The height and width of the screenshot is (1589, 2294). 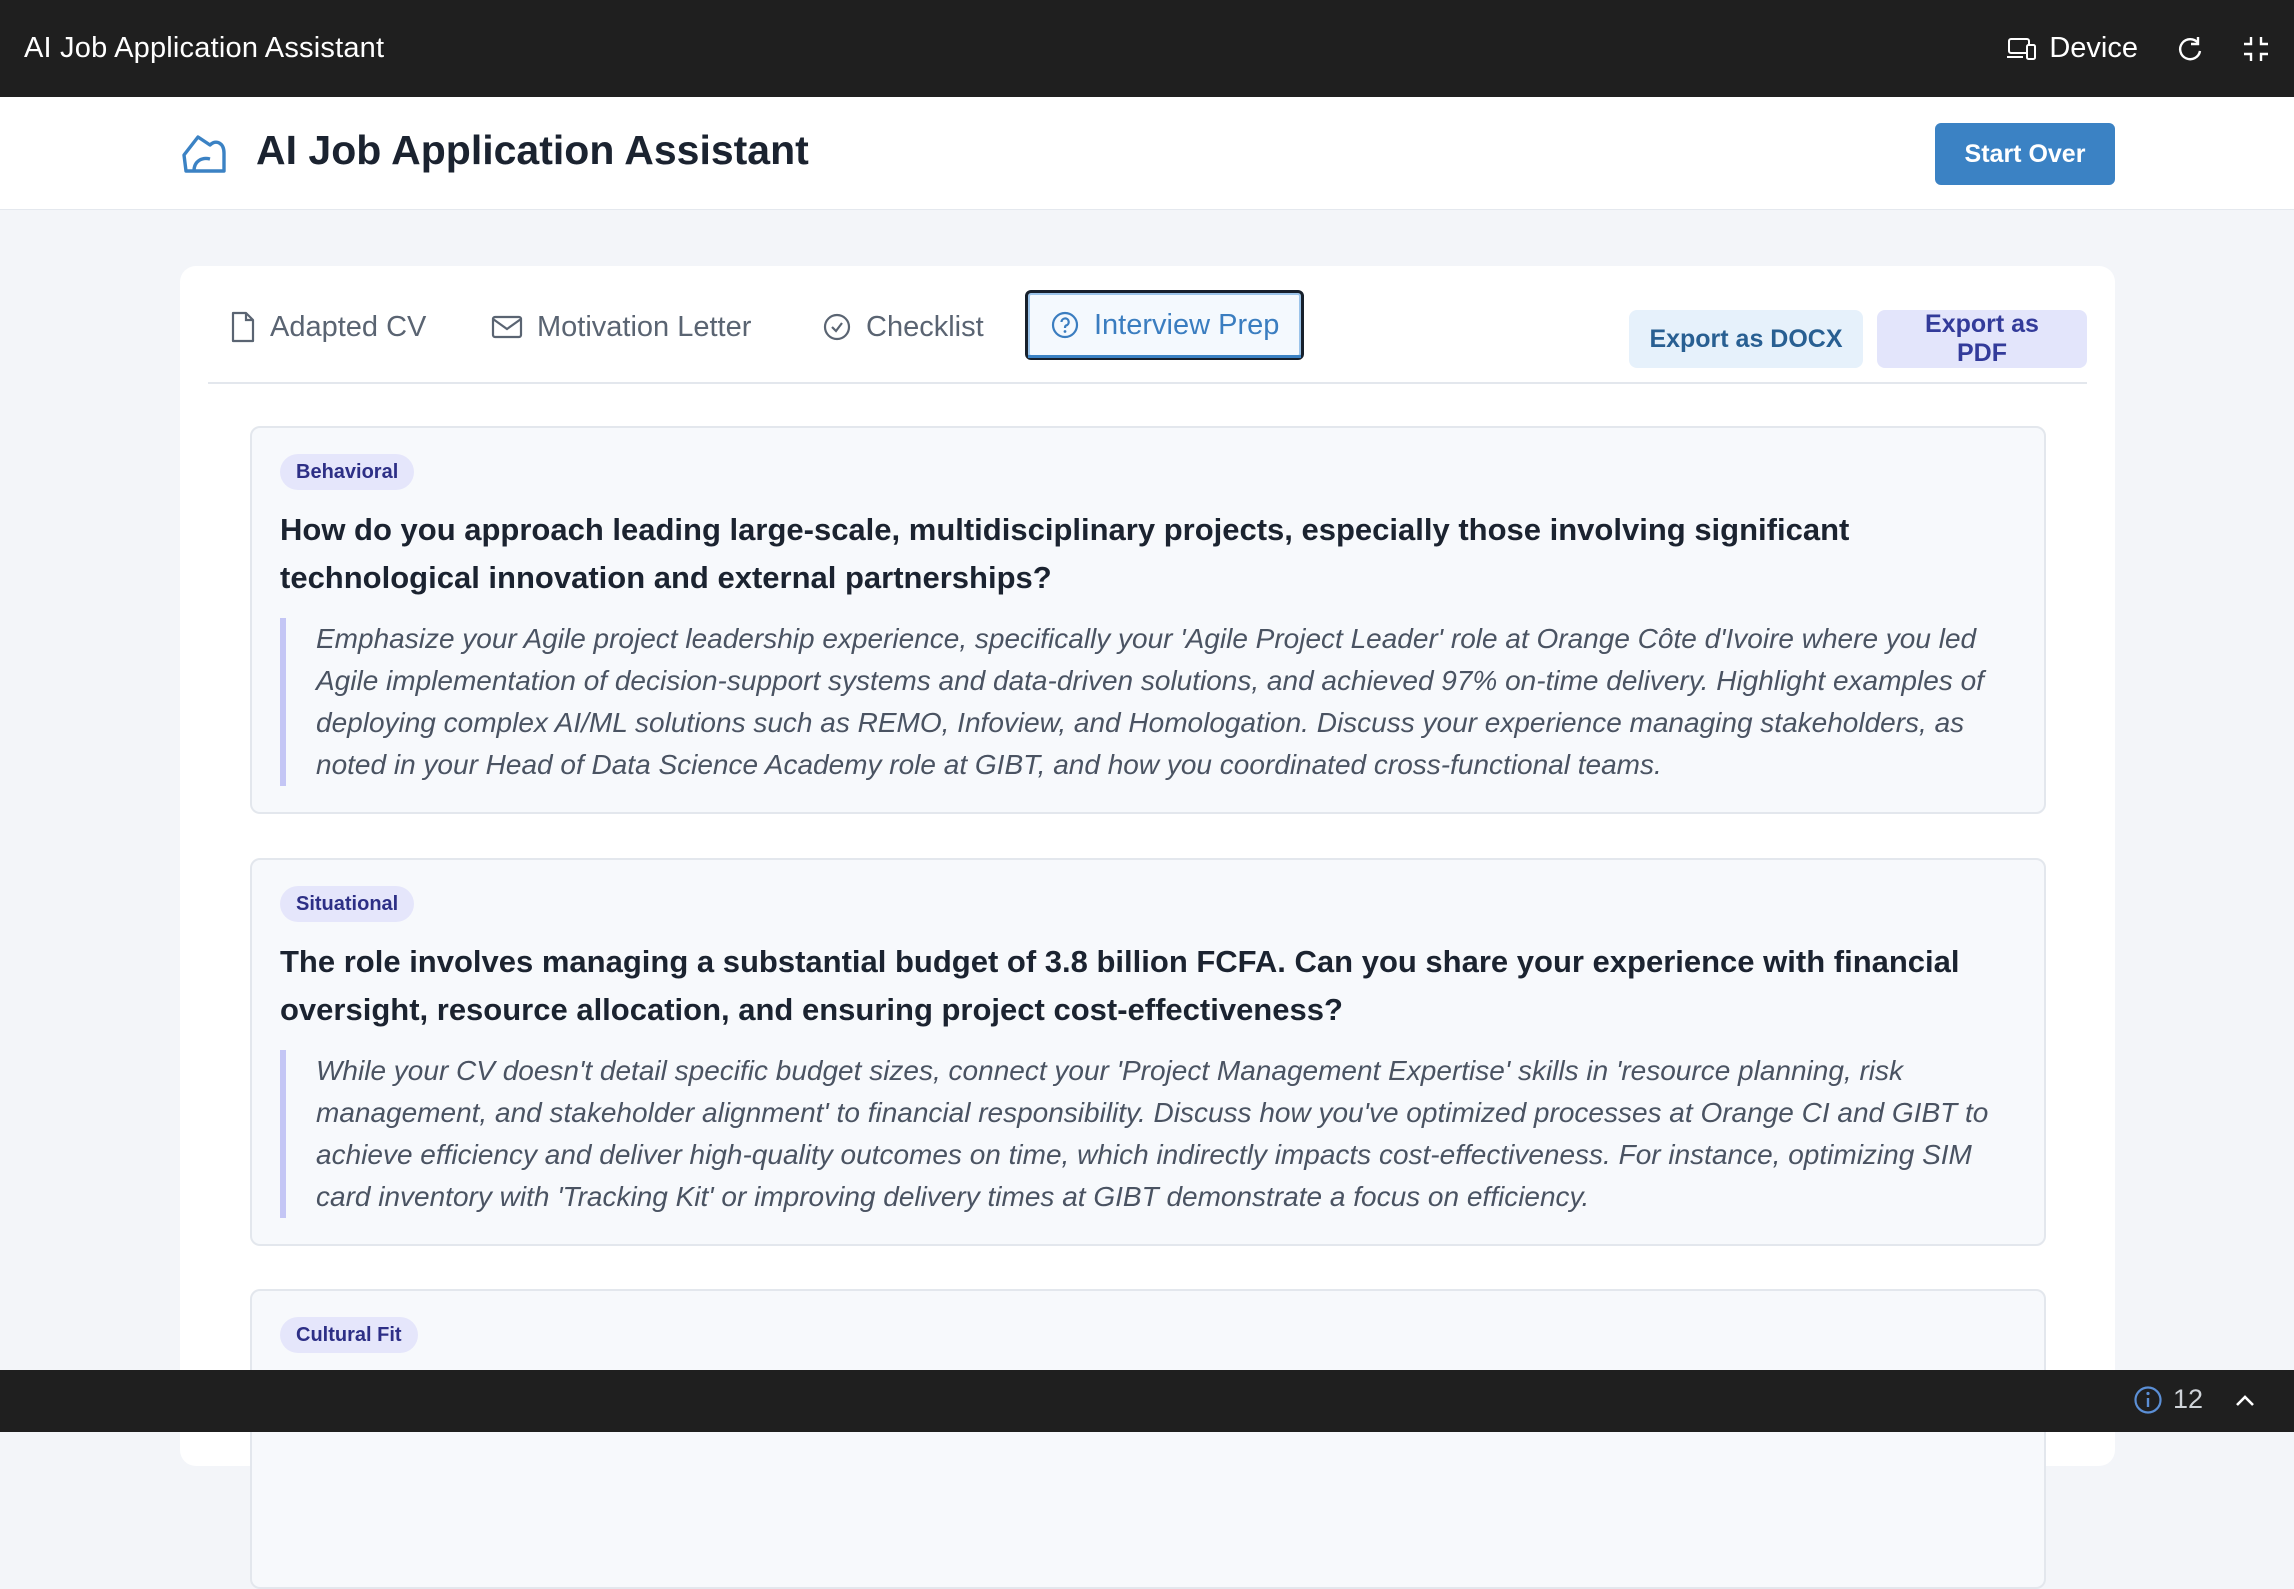 What do you see at coordinates (532, 150) in the screenshot?
I see `app-title: AI Job Application Assistant` at bounding box center [532, 150].